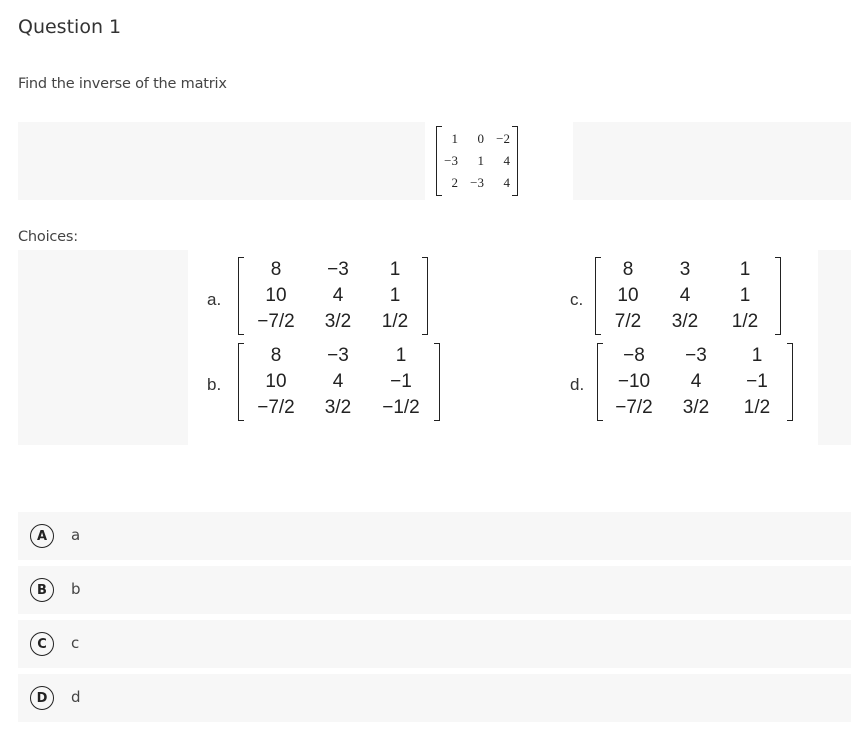 This screenshot has height=737, width=851. I want to click on choice-b-matrix: 8 −3 1 10 4 −1 −7/2 3/2 −1/2, so click(339, 382).